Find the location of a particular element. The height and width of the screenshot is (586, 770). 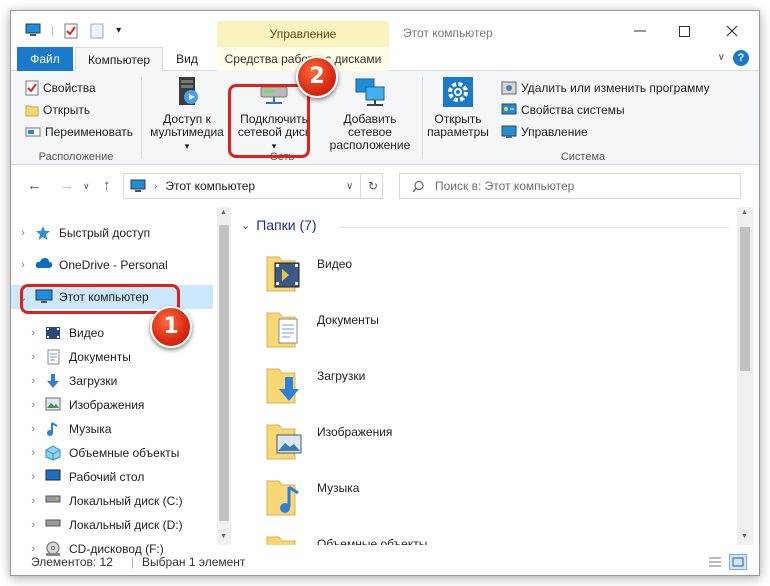

nav-item-music: › Музыка is located at coordinates (112, 429).